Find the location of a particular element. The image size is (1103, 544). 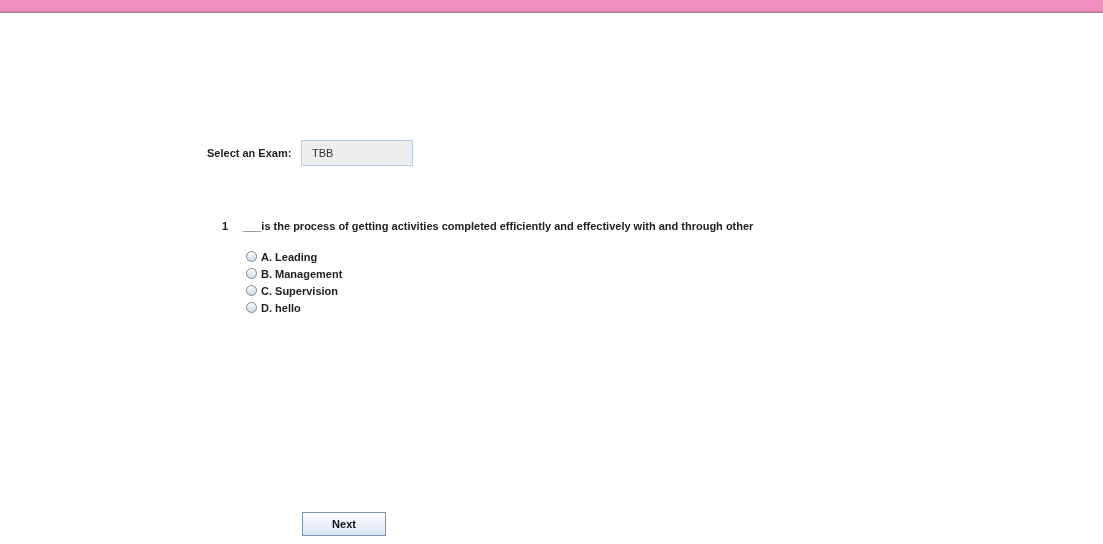

question-text: ___is the process of getting activities completed efficiently and effectively with and through other is located at coordinates (498, 226).